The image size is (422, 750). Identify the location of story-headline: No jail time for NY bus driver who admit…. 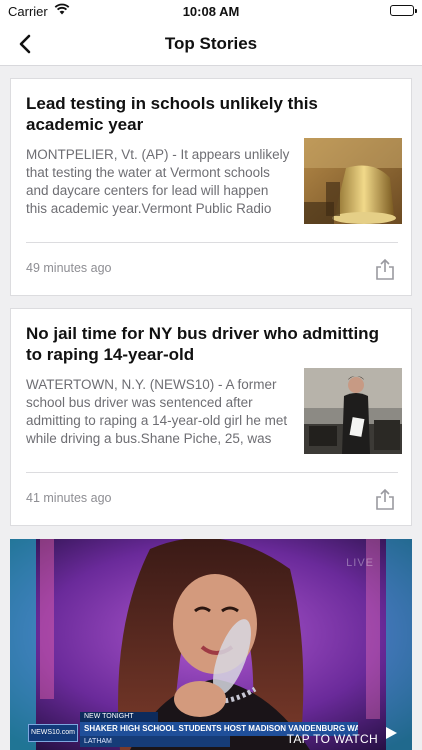
(212, 344).